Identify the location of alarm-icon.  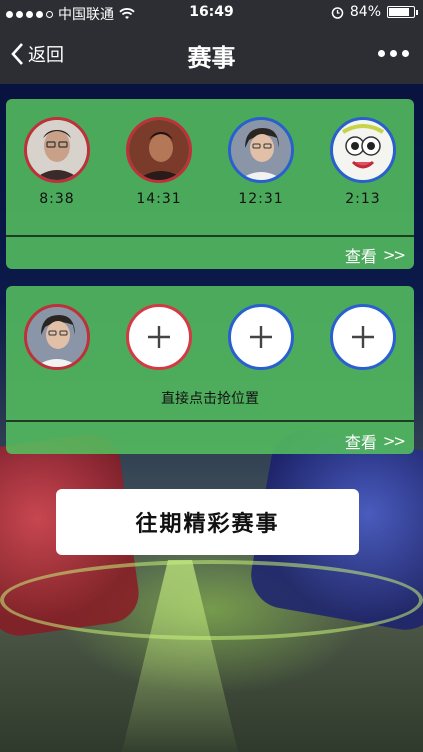
(337, 12).